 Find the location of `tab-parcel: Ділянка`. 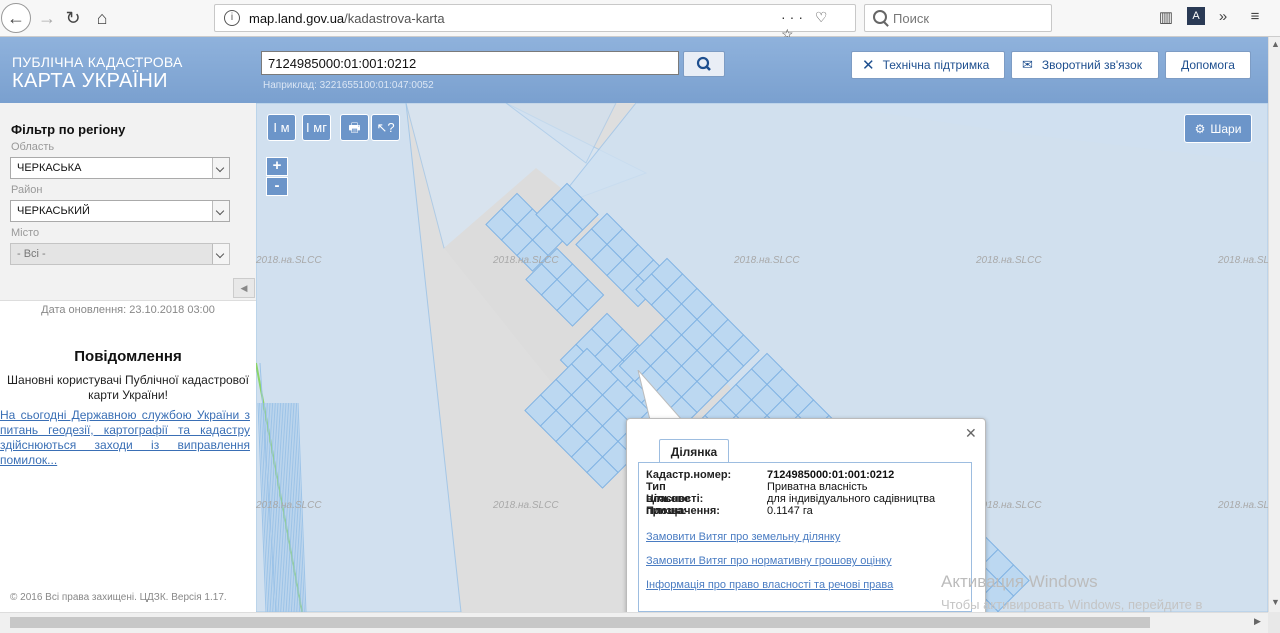

tab-parcel: Ділянка is located at coordinates (694, 451).